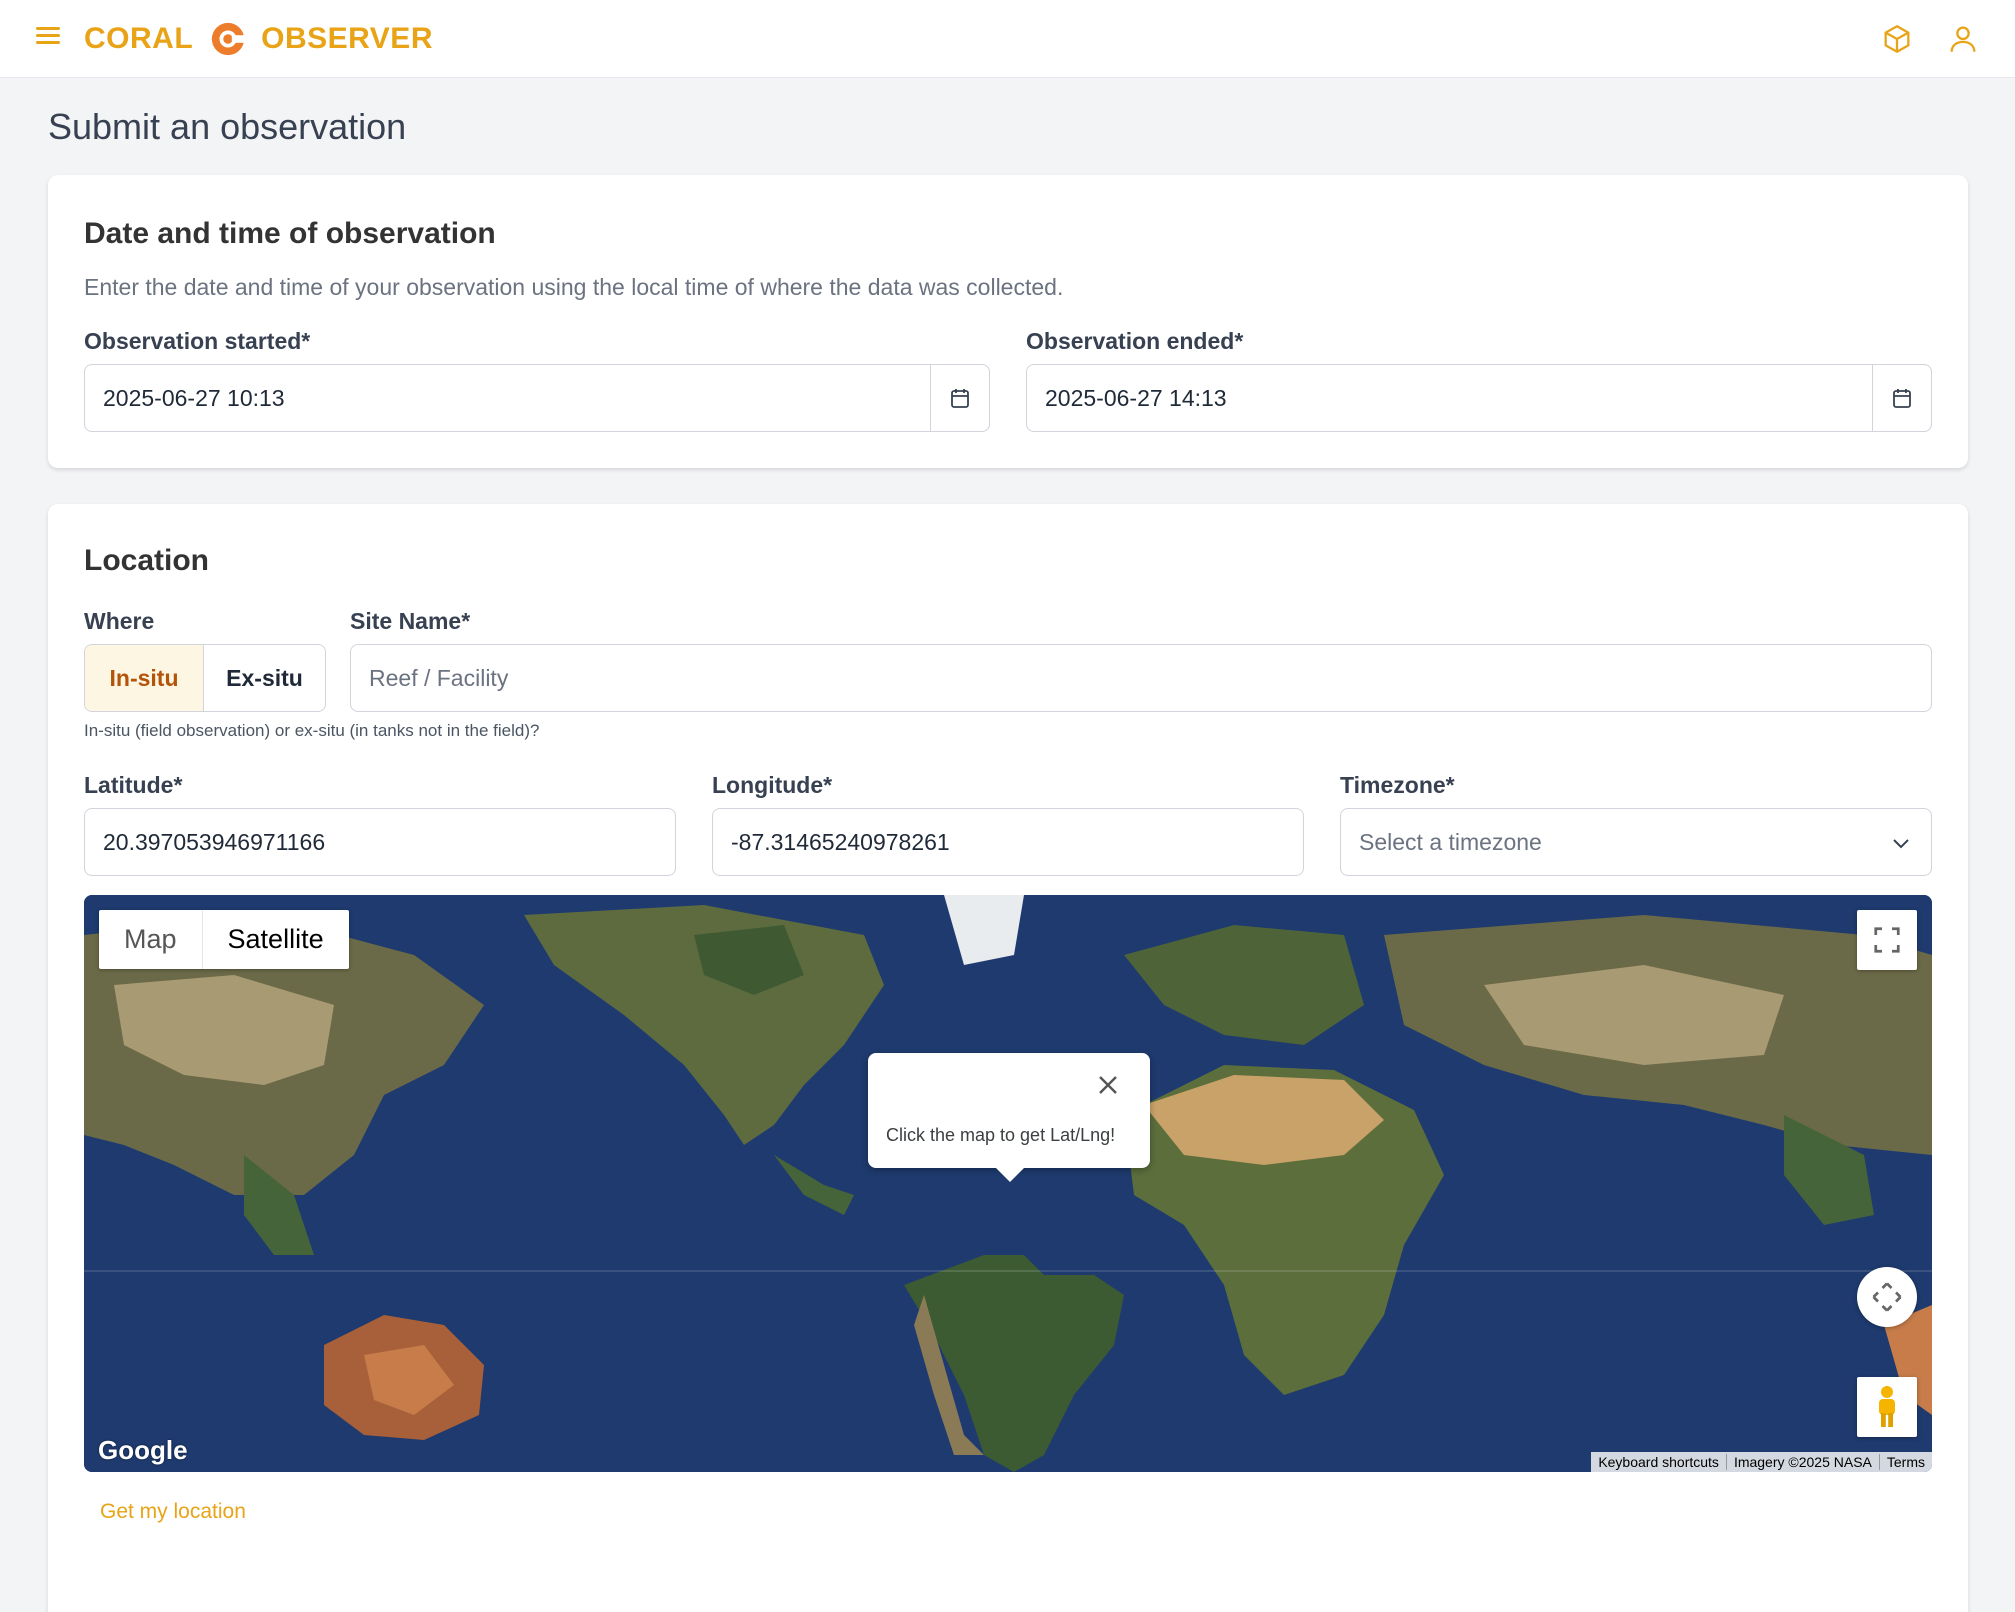  What do you see at coordinates (276, 939) in the screenshot?
I see `map-type-satellite-button: Satellite` at bounding box center [276, 939].